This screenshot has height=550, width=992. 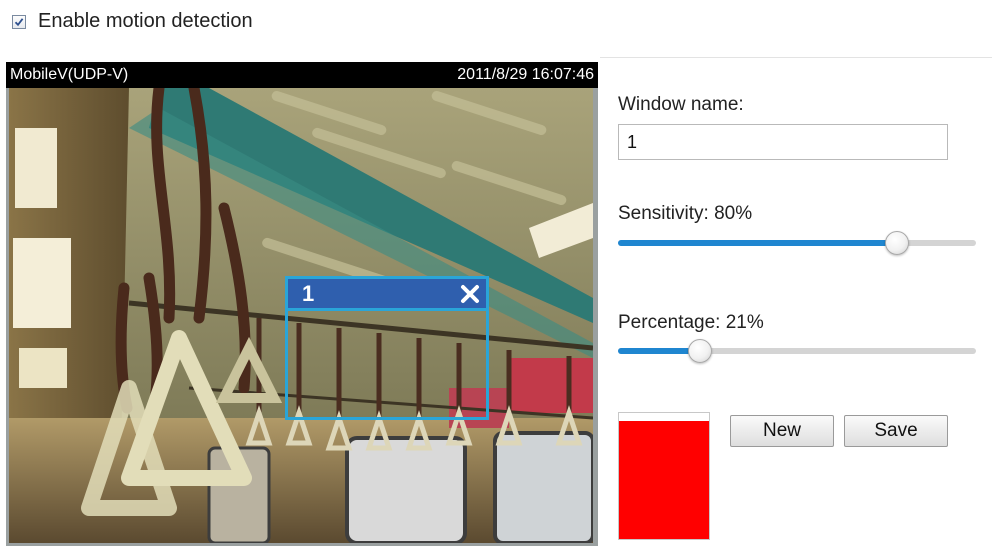 What do you see at coordinates (69, 74) in the screenshot?
I see `stream-name: MobileV(UDP-V)` at bounding box center [69, 74].